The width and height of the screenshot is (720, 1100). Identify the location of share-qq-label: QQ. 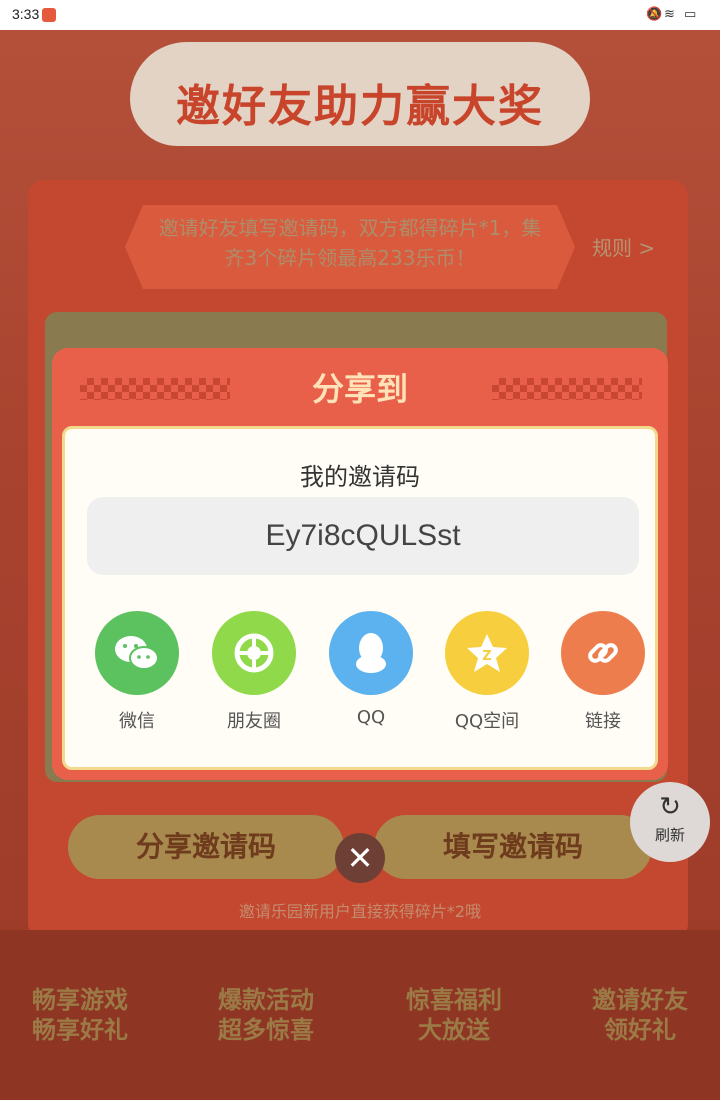
(371, 717).